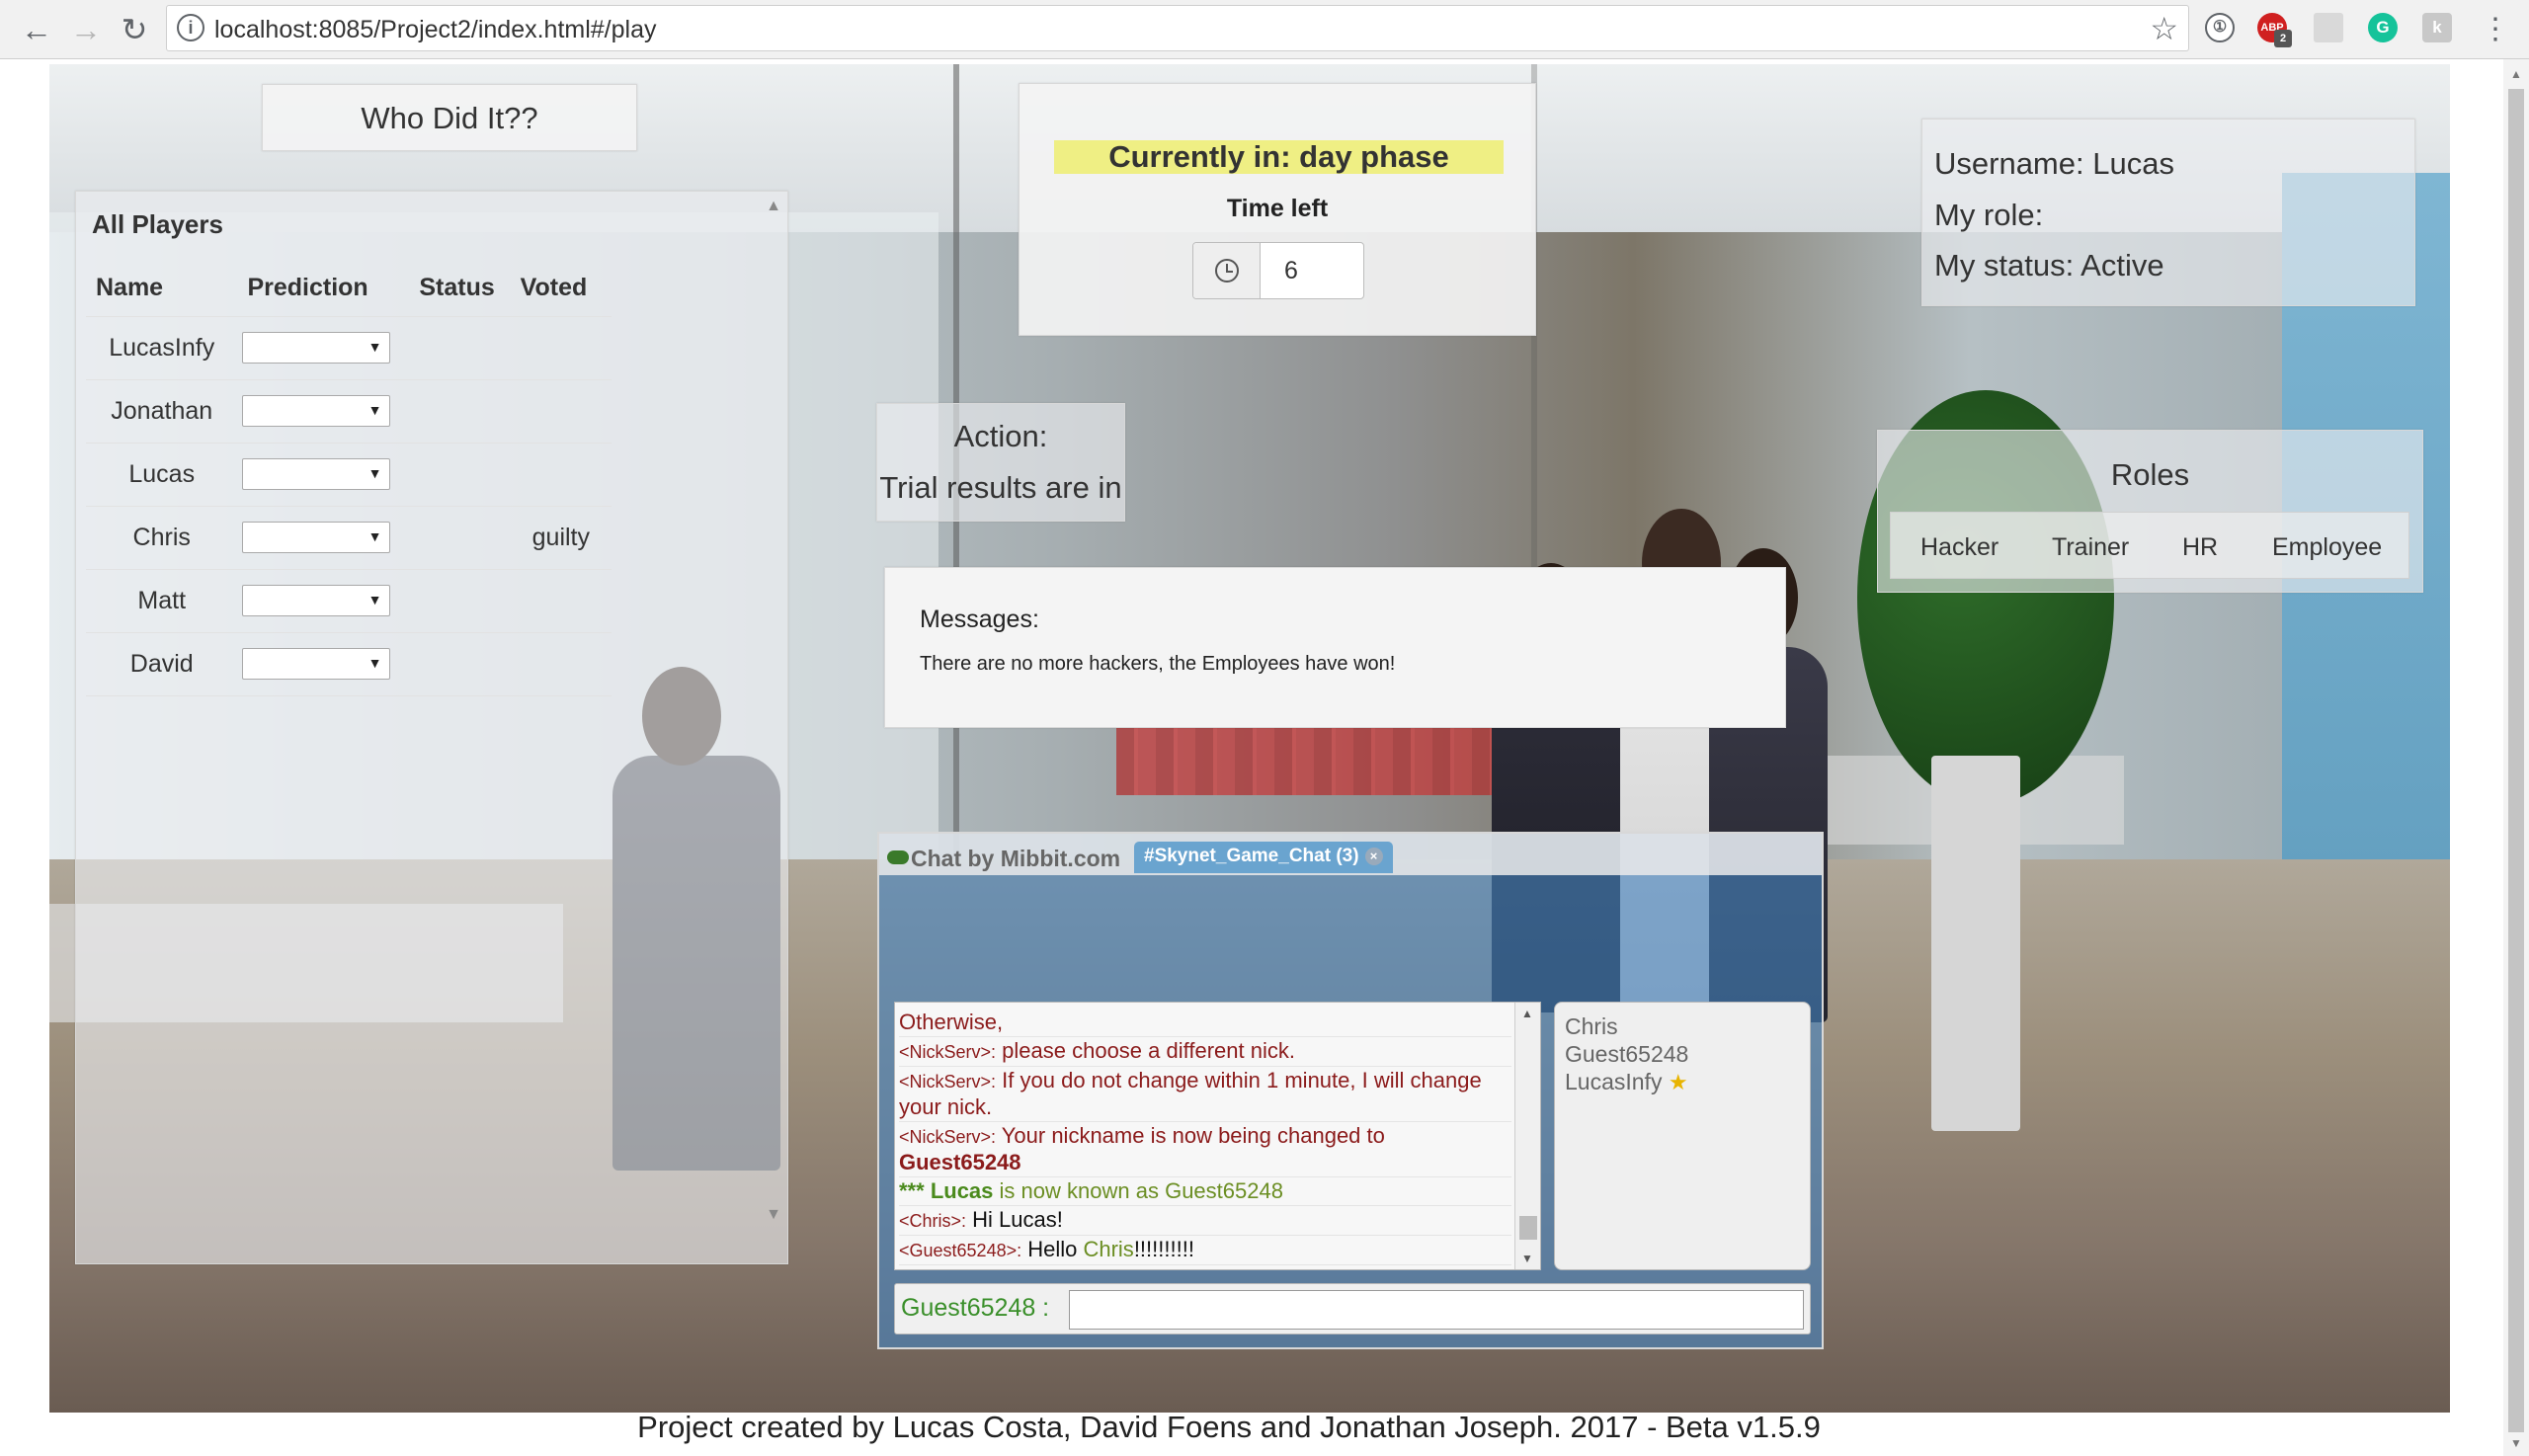  What do you see at coordinates (2049, 265) in the screenshot?
I see `status-text: My status: Active` at bounding box center [2049, 265].